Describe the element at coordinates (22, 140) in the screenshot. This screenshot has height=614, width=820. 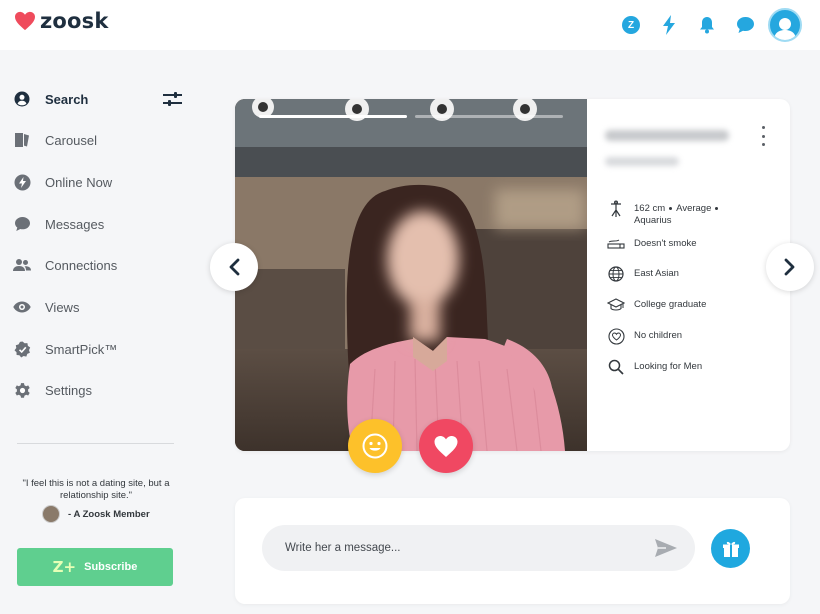
I see `carousel-icon` at that location.